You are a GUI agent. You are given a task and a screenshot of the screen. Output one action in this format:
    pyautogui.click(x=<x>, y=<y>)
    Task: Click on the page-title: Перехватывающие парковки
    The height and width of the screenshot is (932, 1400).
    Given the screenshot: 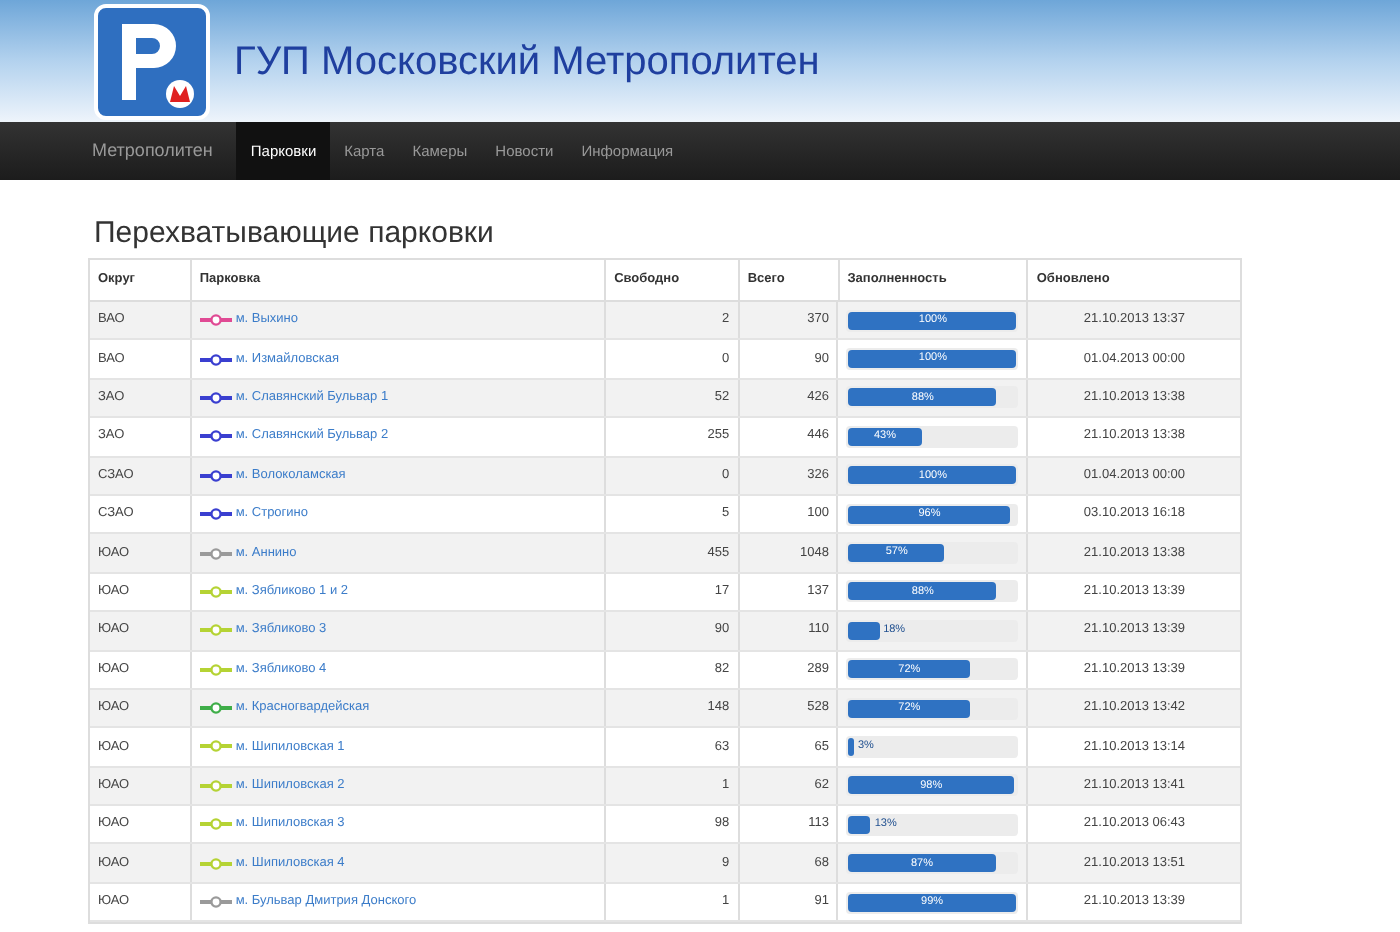 What is the action you would take?
    pyautogui.click(x=295, y=233)
    